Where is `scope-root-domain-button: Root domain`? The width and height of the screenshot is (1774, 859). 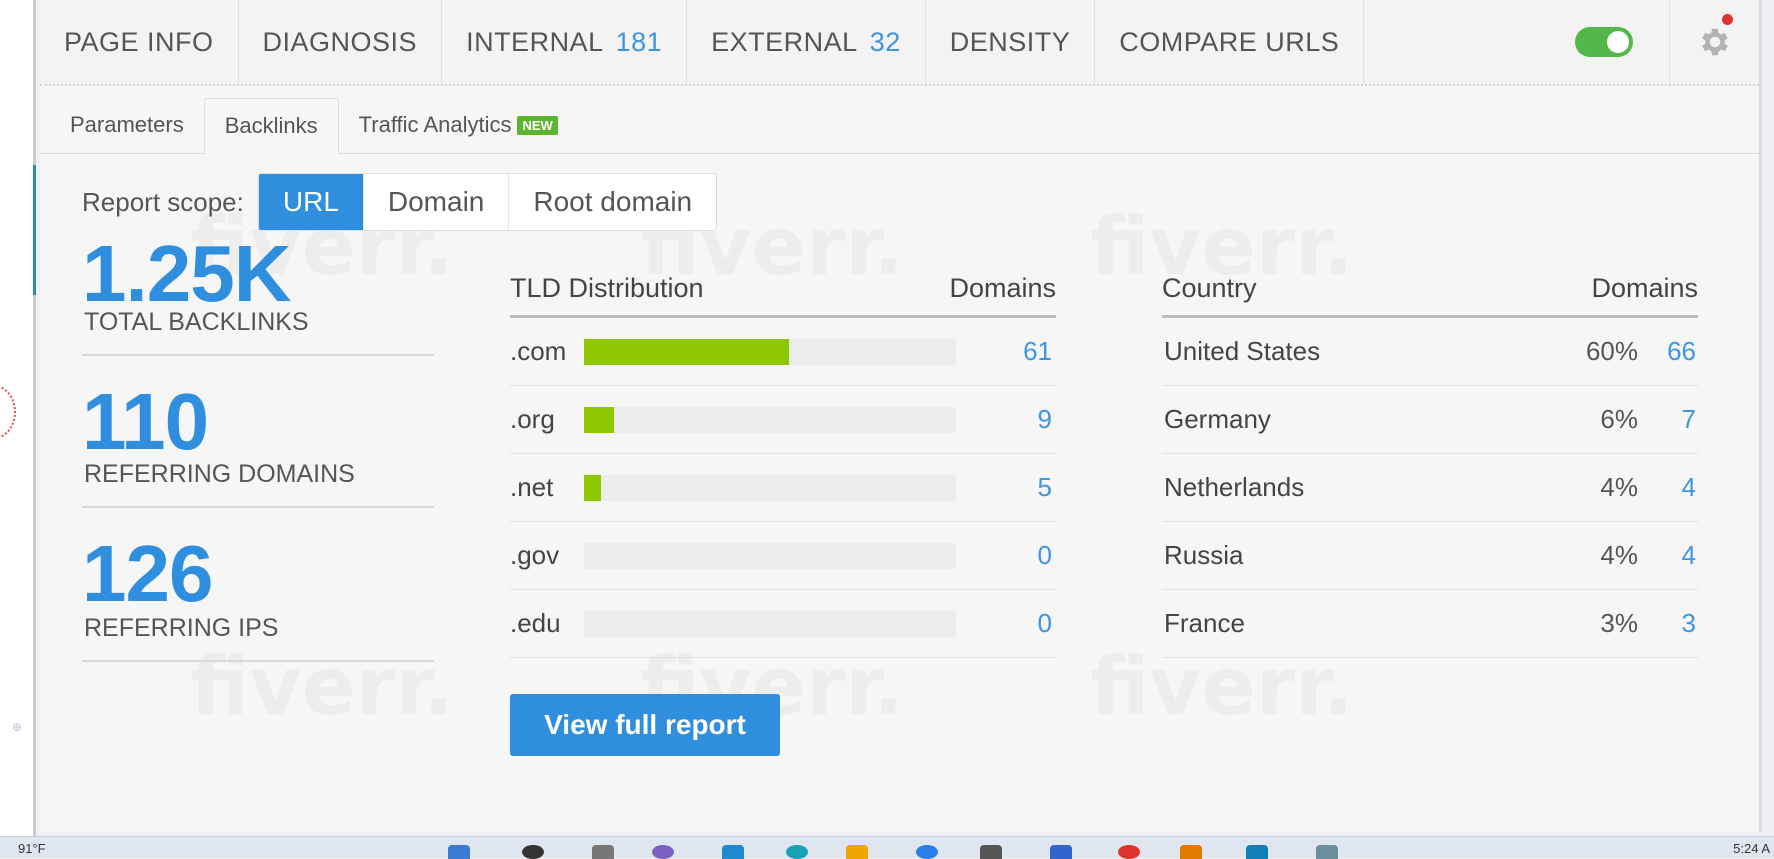
scope-root-domain-button: Root domain is located at coordinates (612, 202).